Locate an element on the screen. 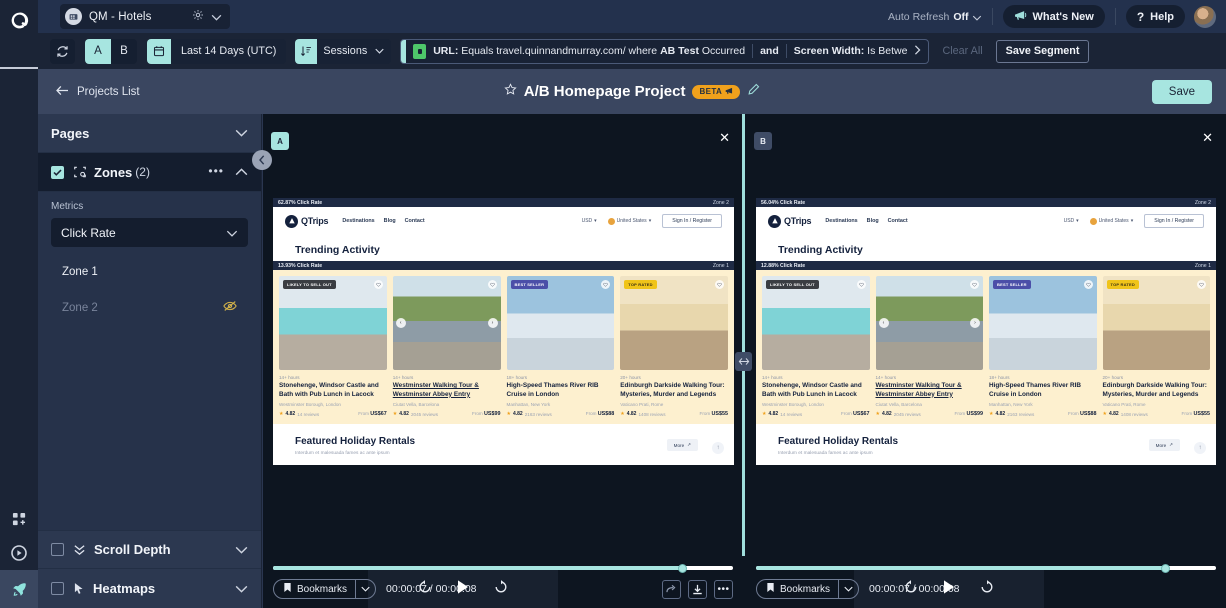  heatmaps-checkbox is located at coordinates (57, 588).